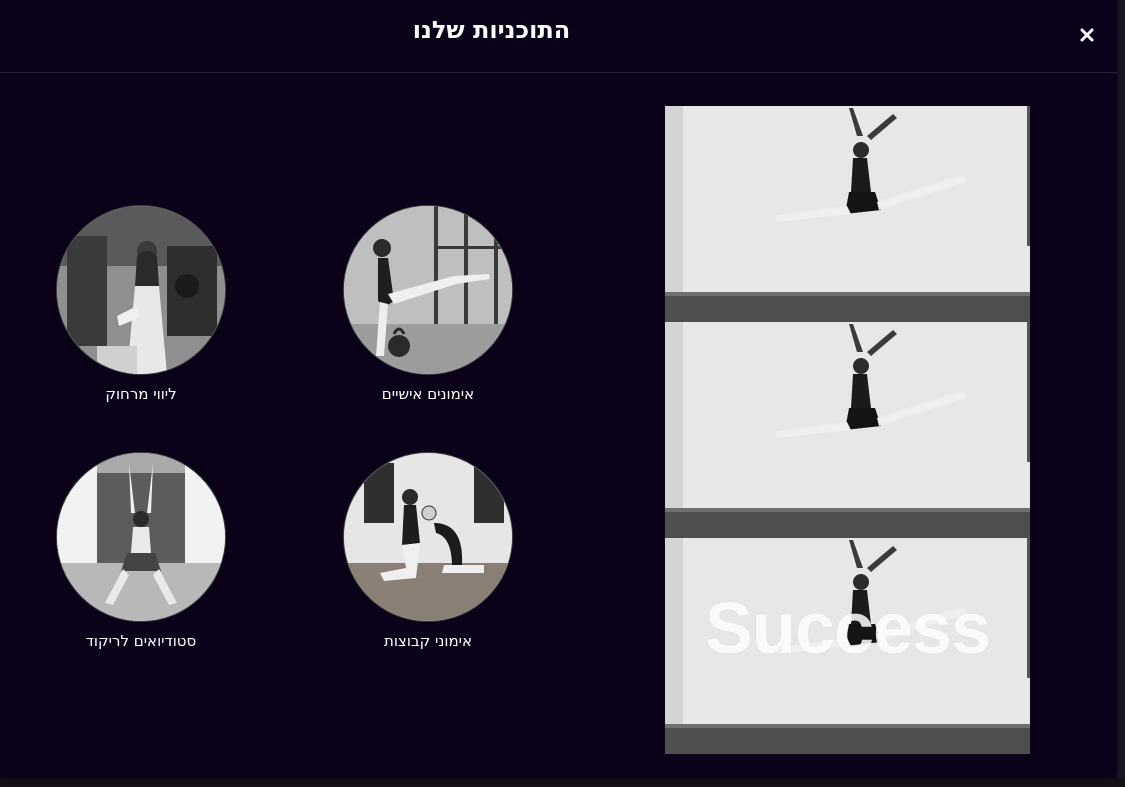 The height and width of the screenshot is (787, 1125). Describe the element at coordinates (428, 641) in the screenshot. I see `program-label: אימוני קבוצות` at that location.